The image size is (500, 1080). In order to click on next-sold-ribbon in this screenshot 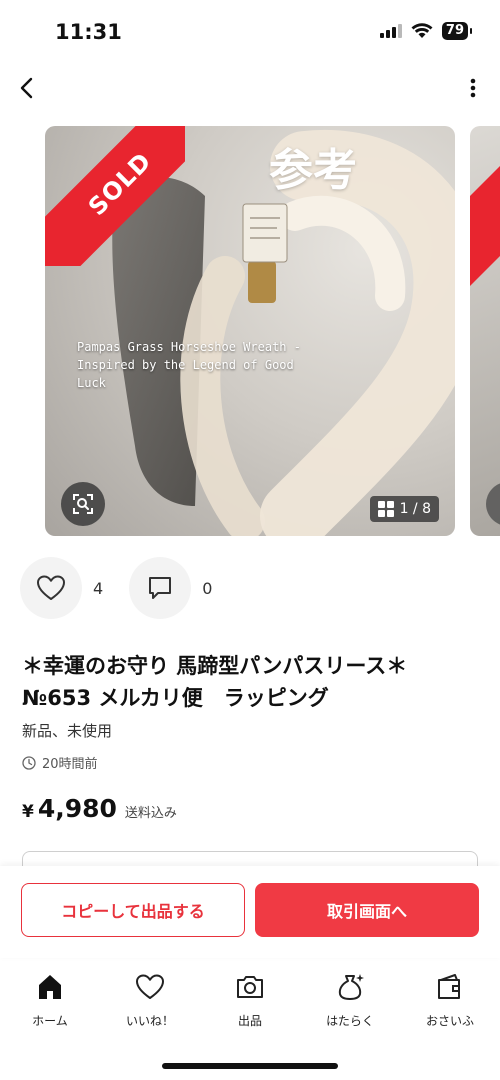, I will do `click(485, 211)`.